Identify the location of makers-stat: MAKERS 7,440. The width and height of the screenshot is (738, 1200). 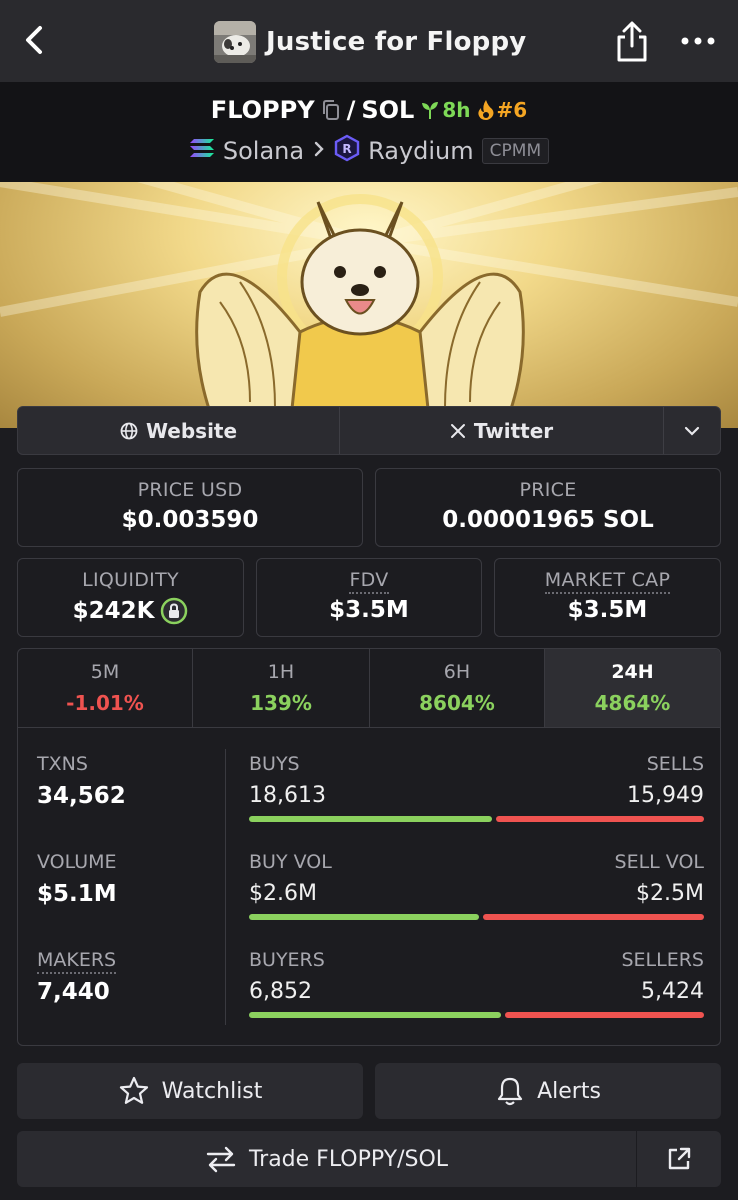
(77, 977).